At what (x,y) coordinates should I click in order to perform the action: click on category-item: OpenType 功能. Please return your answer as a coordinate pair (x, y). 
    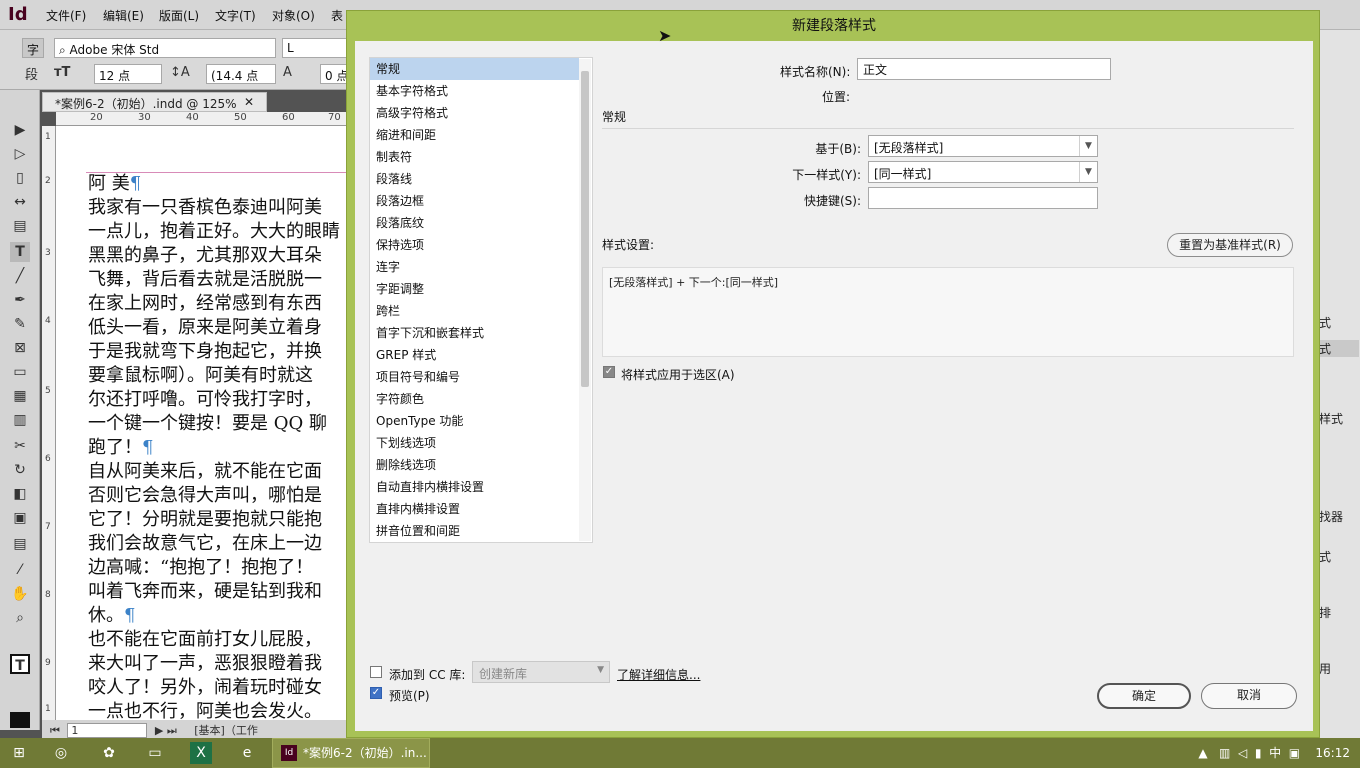
    Looking at the image, I should click on (474, 421).